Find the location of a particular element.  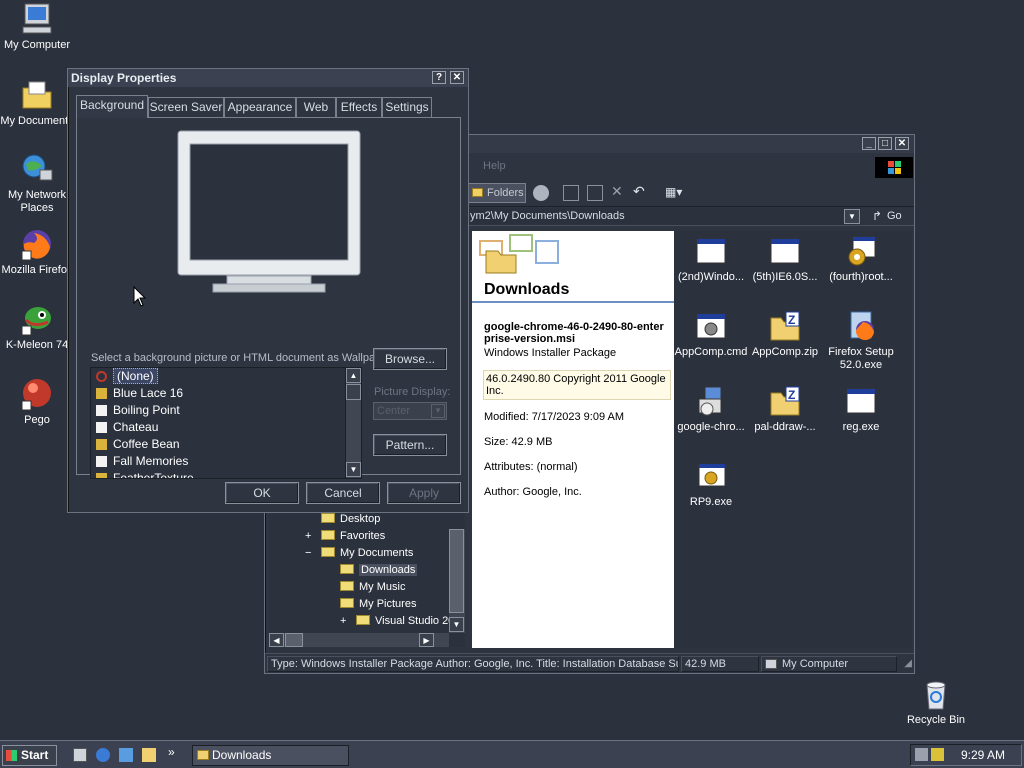

scroll-right-arrow-icon: ▶ is located at coordinates (426, 640).